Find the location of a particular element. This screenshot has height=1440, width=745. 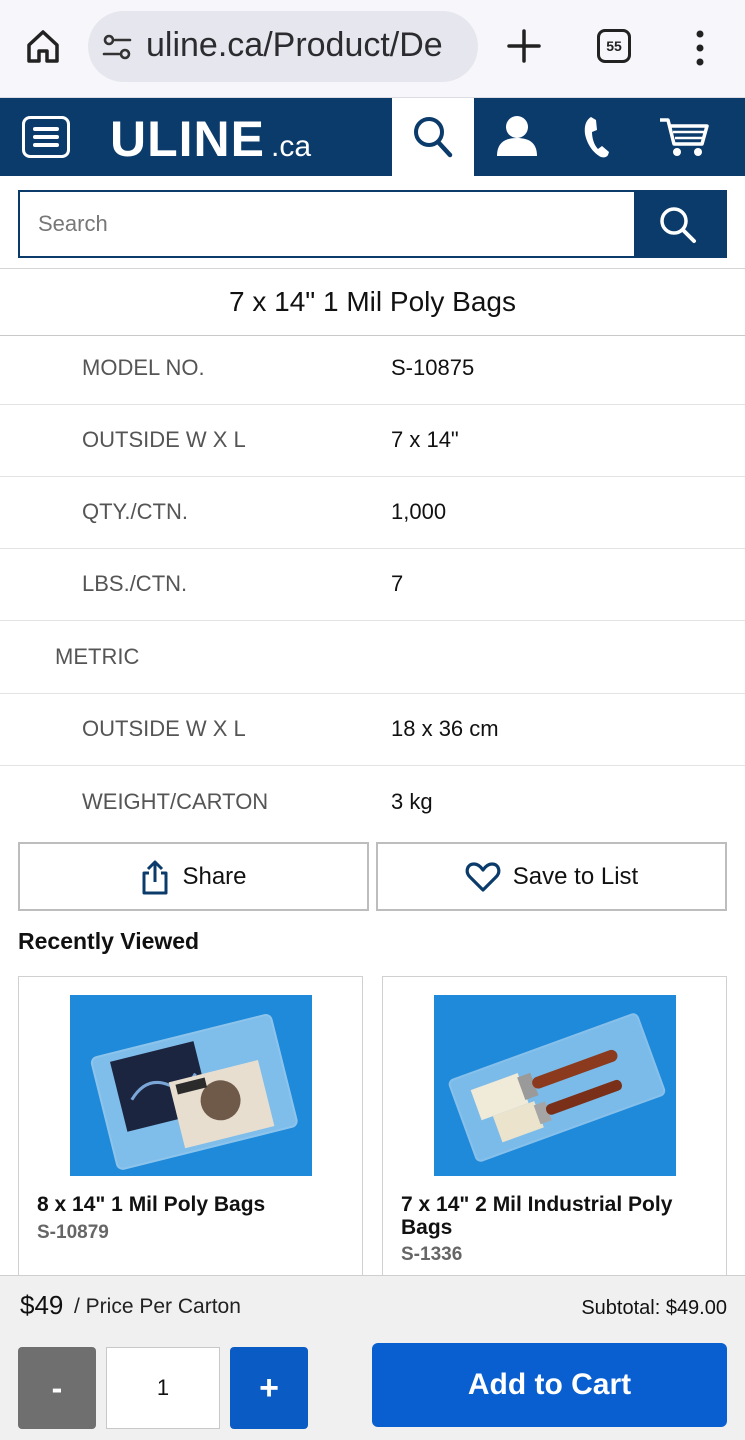

product-sku: S-10879 is located at coordinates (73, 1232).